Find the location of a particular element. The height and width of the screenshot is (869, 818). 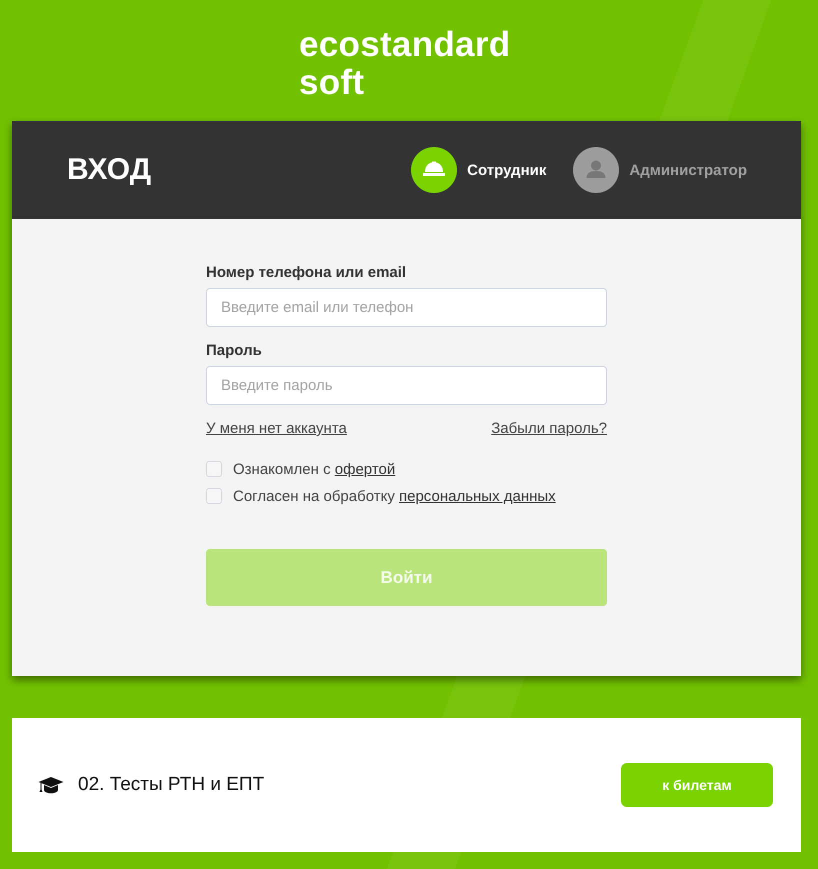

agreement-text: Ознакомлен с офертой is located at coordinates (314, 469).